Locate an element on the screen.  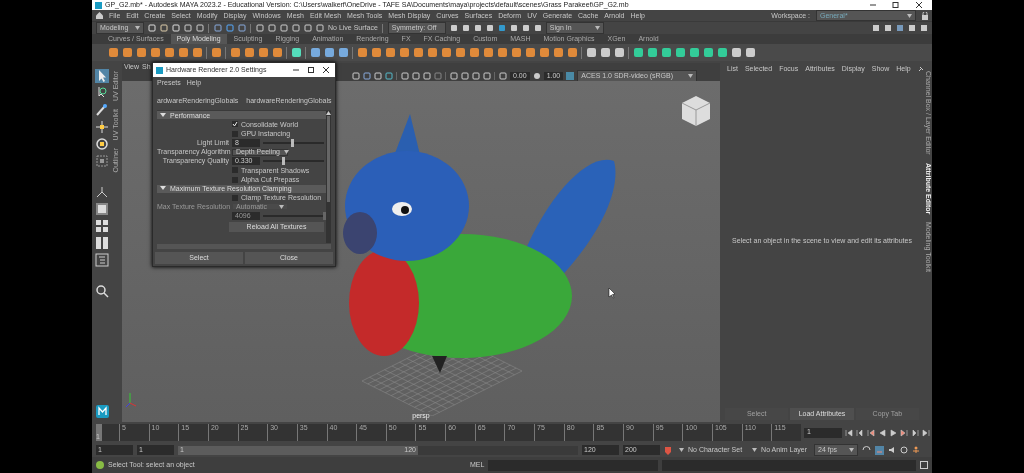
gamma-icon is located at coordinates (536, 76).